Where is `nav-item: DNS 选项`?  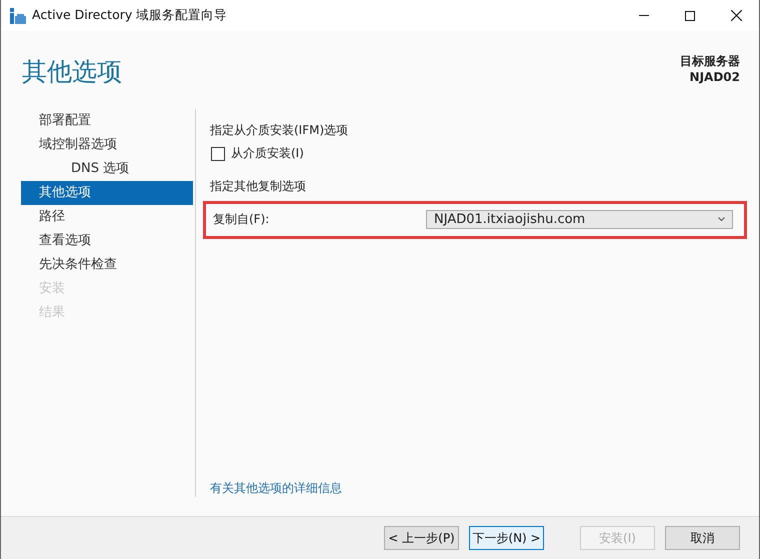
nav-item: DNS 选项 is located at coordinates (107, 169).